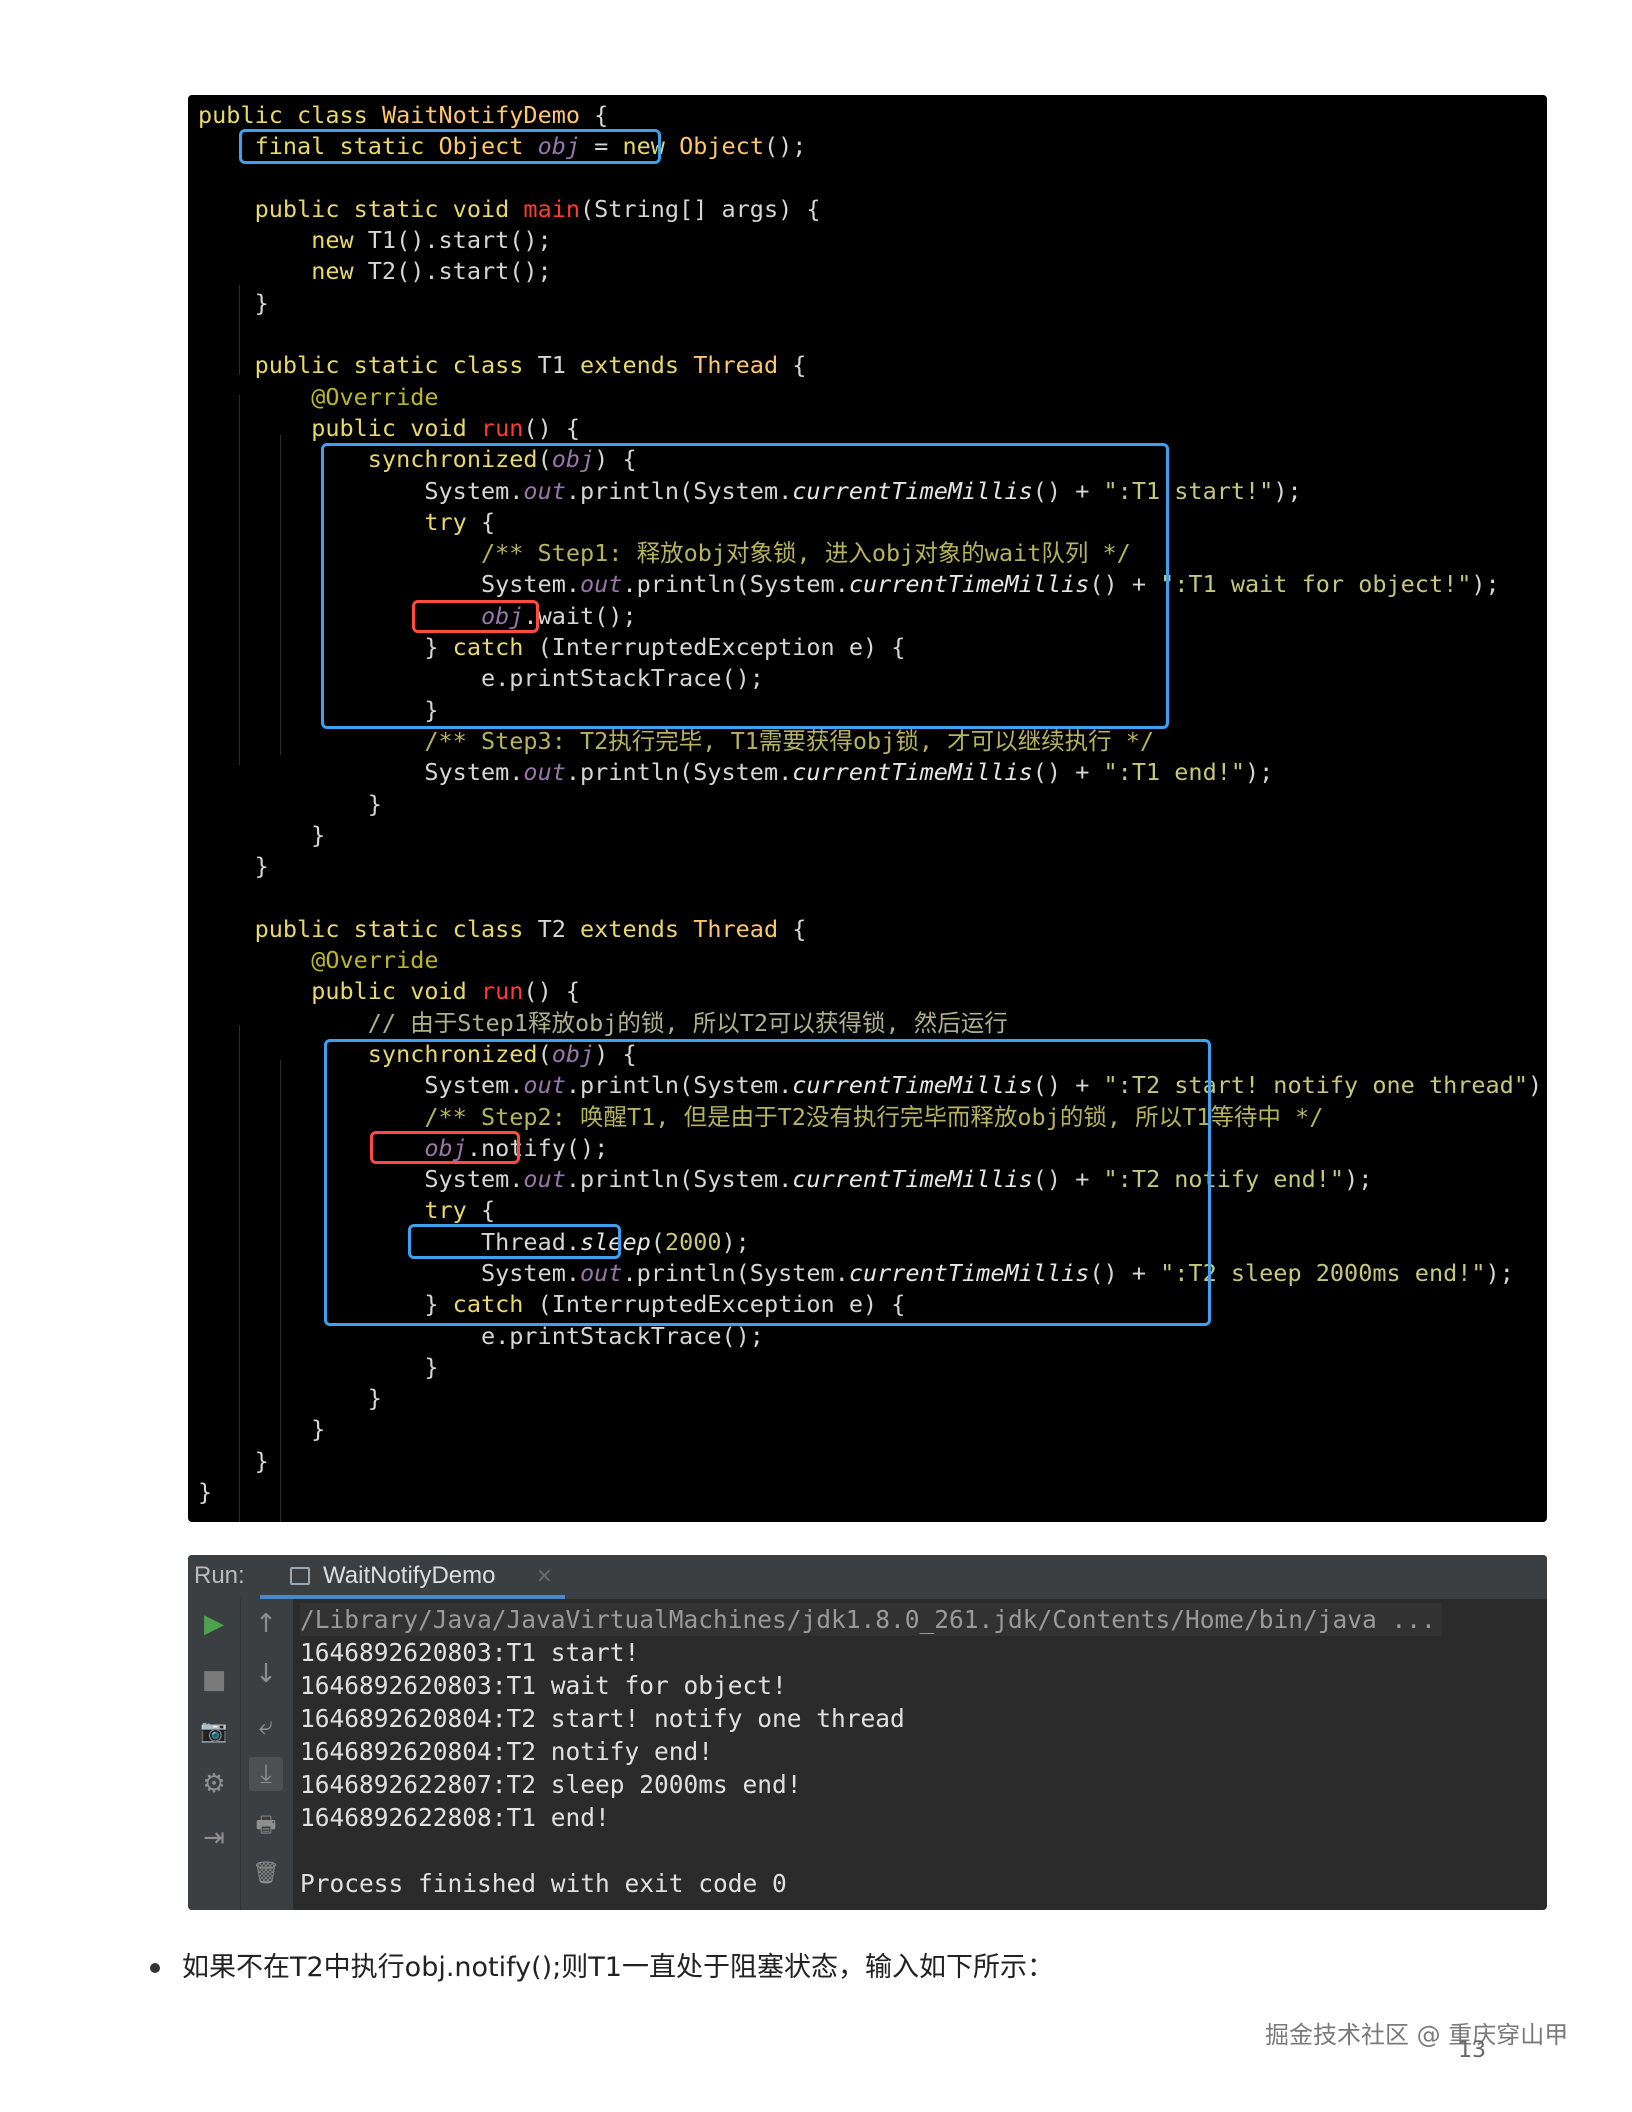 This screenshot has width=1632, height=2112. What do you see at coordinates (214, 1624) in the screenshot?
I see `rerun-icon: ▶` at bounding box center [214, 1624].